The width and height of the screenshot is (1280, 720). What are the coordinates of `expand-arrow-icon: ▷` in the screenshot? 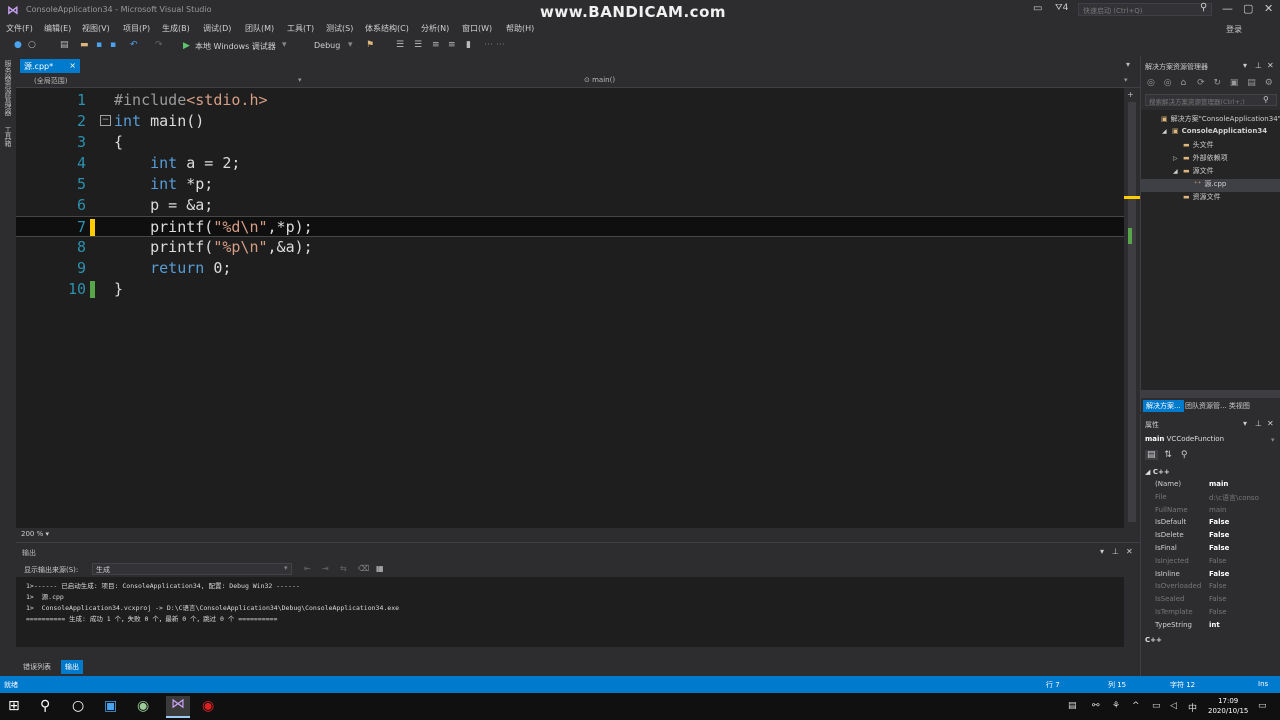 It's located at (1178, 158).